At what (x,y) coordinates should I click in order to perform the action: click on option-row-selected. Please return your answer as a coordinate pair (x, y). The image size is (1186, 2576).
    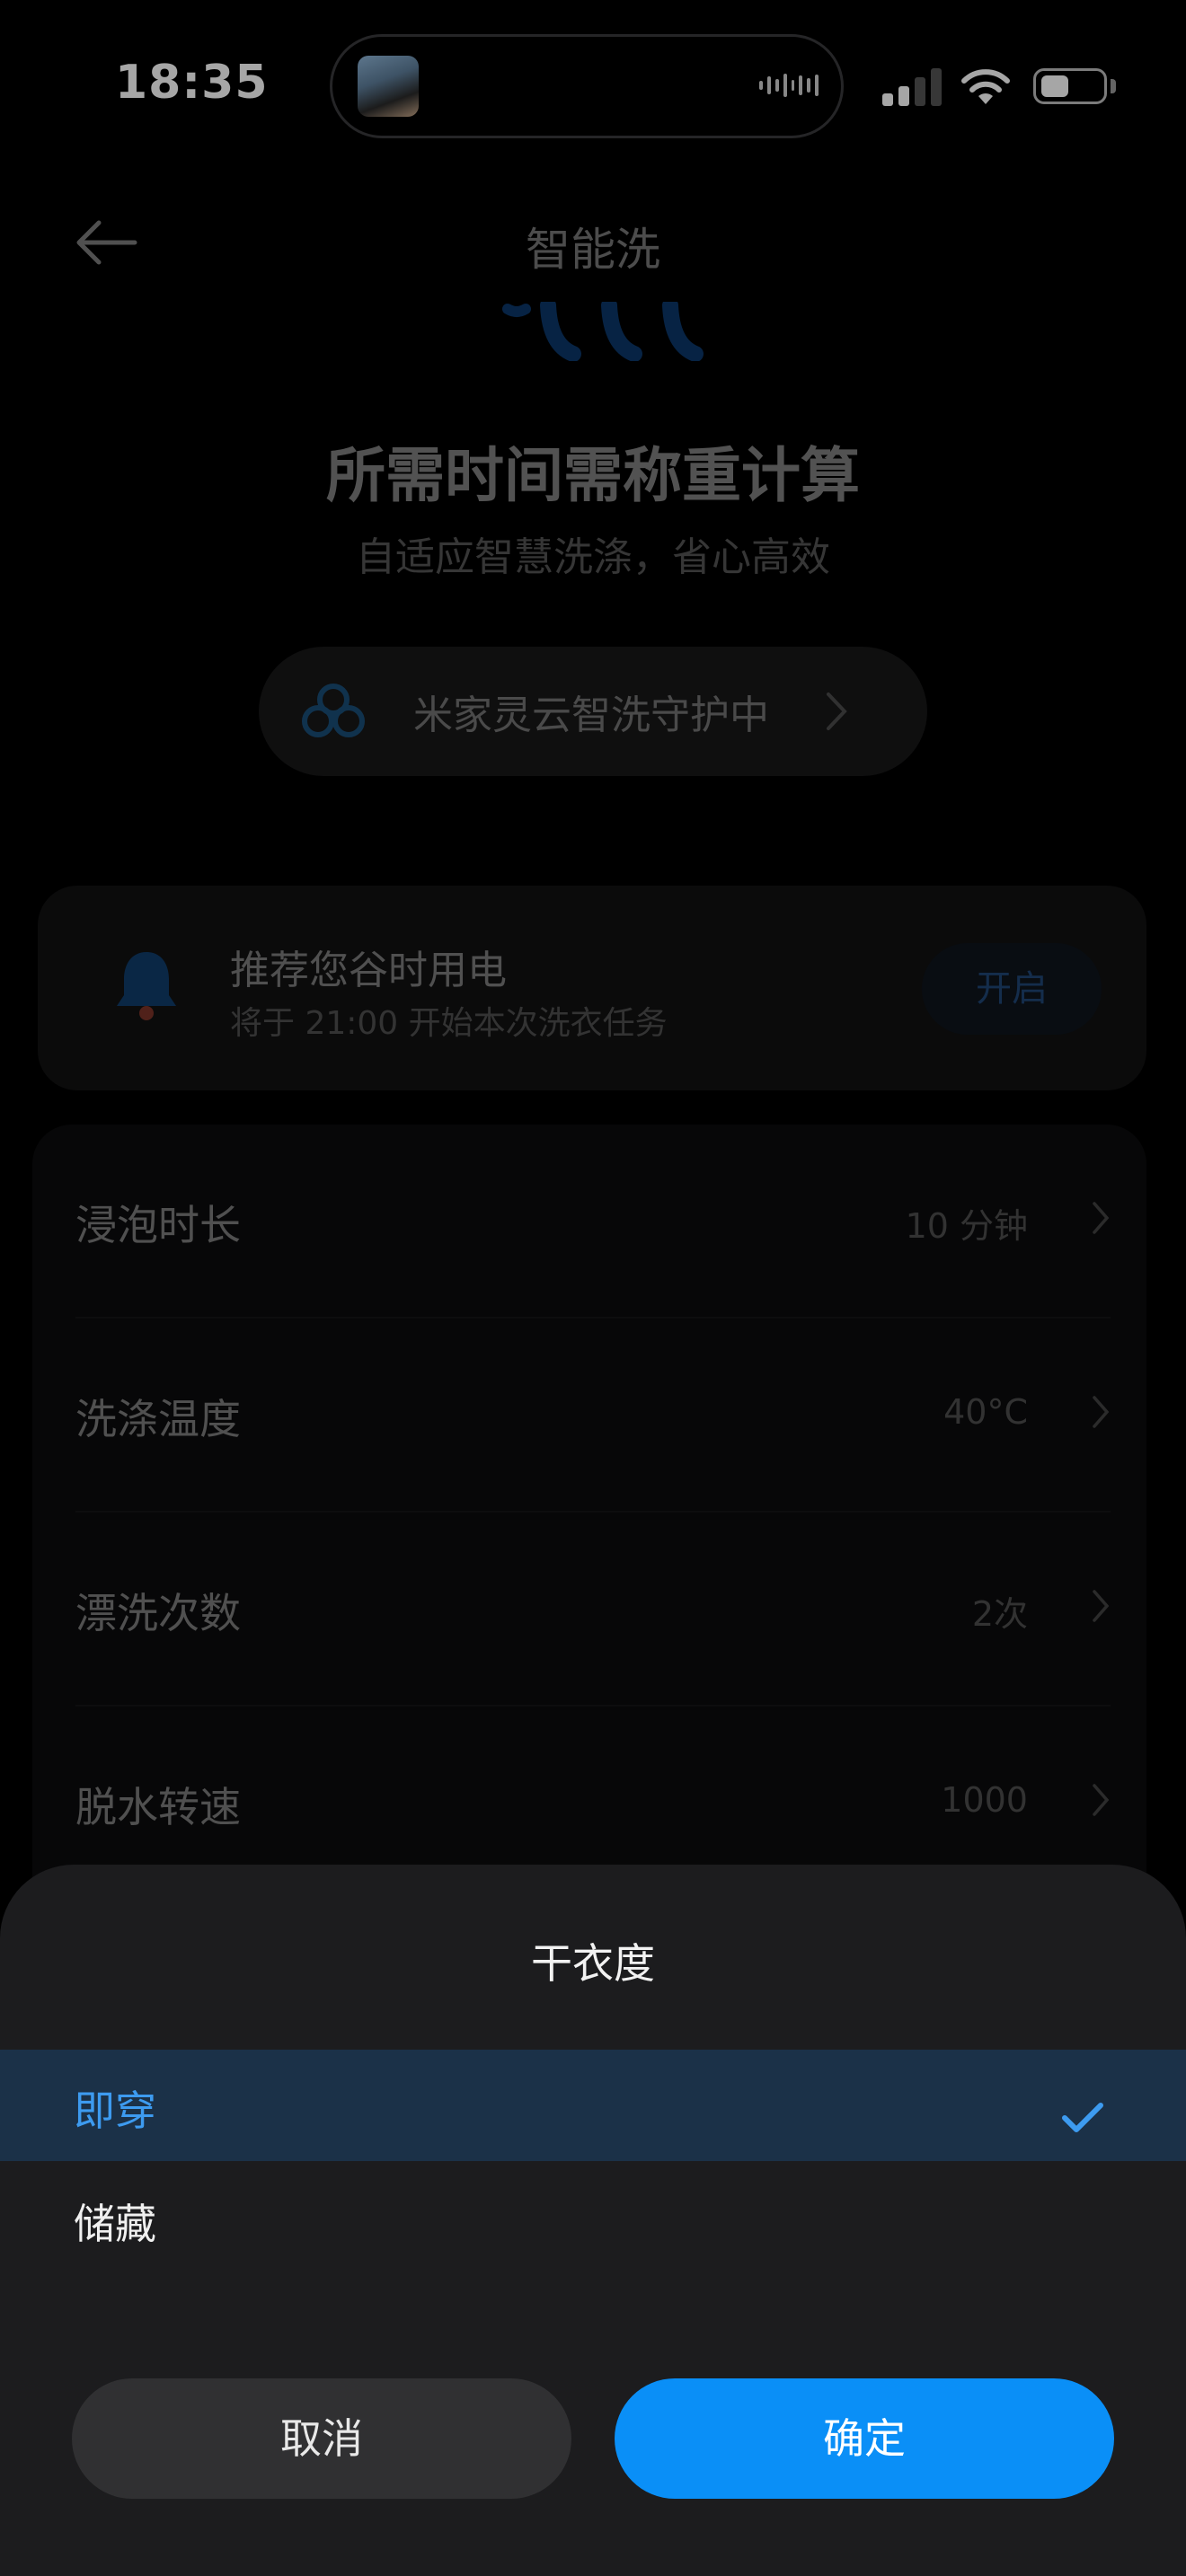
    Looking at the image, I should click on (593, 2105).